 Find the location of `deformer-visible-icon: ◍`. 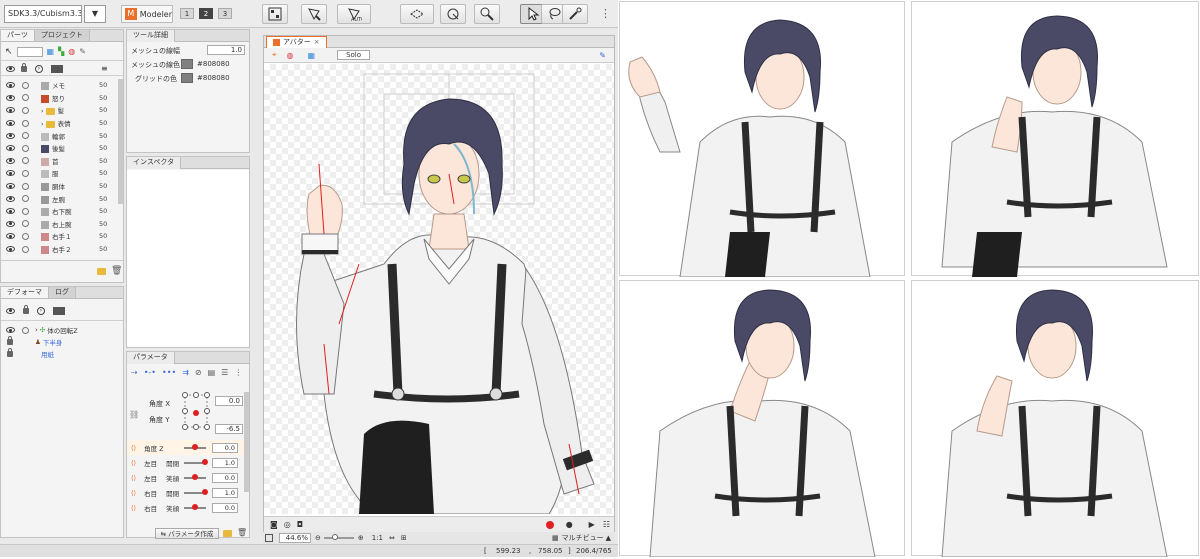

deformer-visible-icon: ◍ is located at coordinates (290, 55).